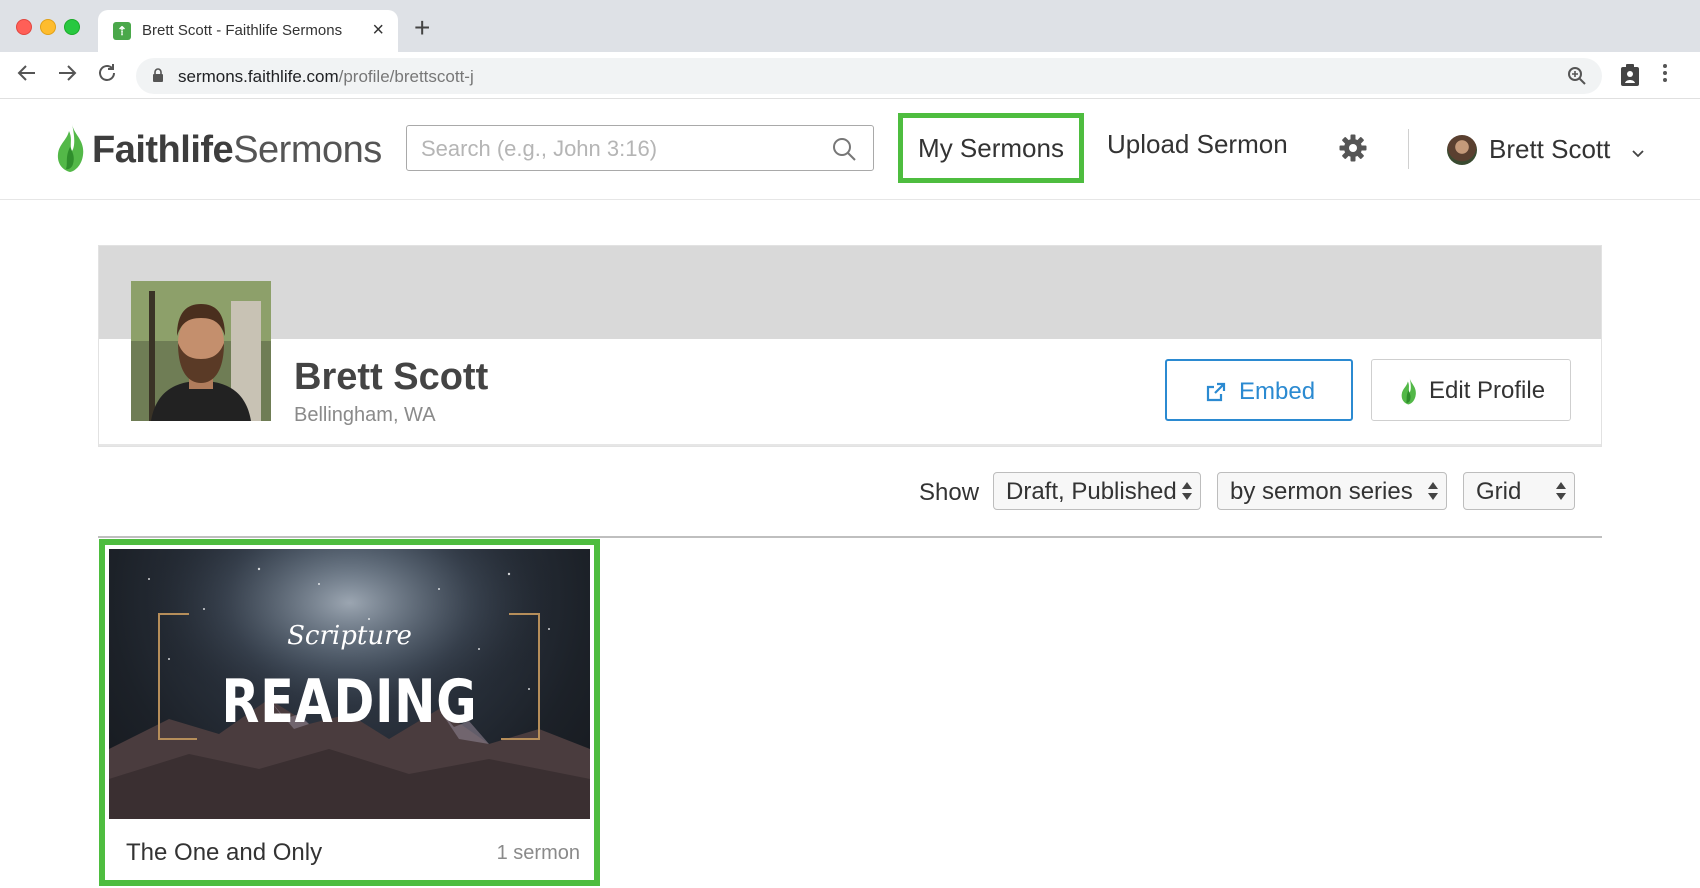 This screenshot has height=888, width=1700. Describe the element at coordinates (378, 30) in the screenshot. I see `tab-close-icon: ×` at that location.